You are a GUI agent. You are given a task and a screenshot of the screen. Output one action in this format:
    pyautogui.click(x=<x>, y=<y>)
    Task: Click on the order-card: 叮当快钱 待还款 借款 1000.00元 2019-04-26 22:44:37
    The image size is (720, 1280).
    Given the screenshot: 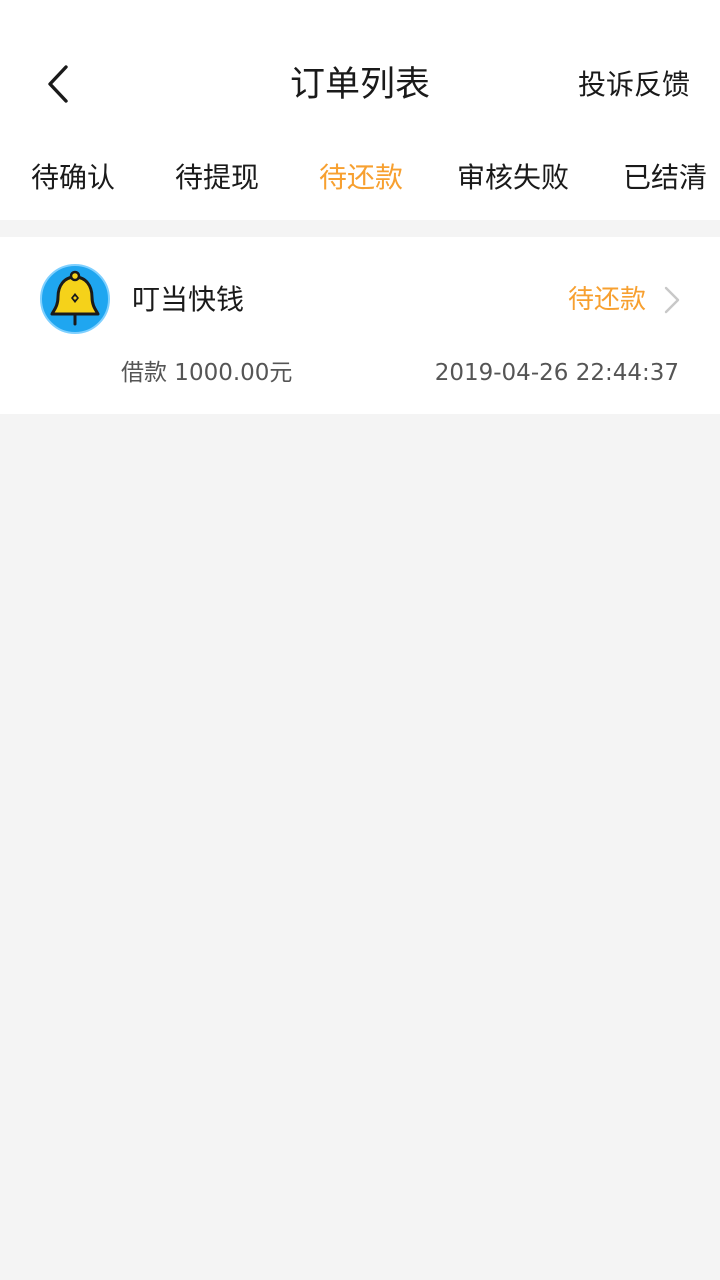 What is the action you would take?
    pyautogui.click(x=360, y=325)
    